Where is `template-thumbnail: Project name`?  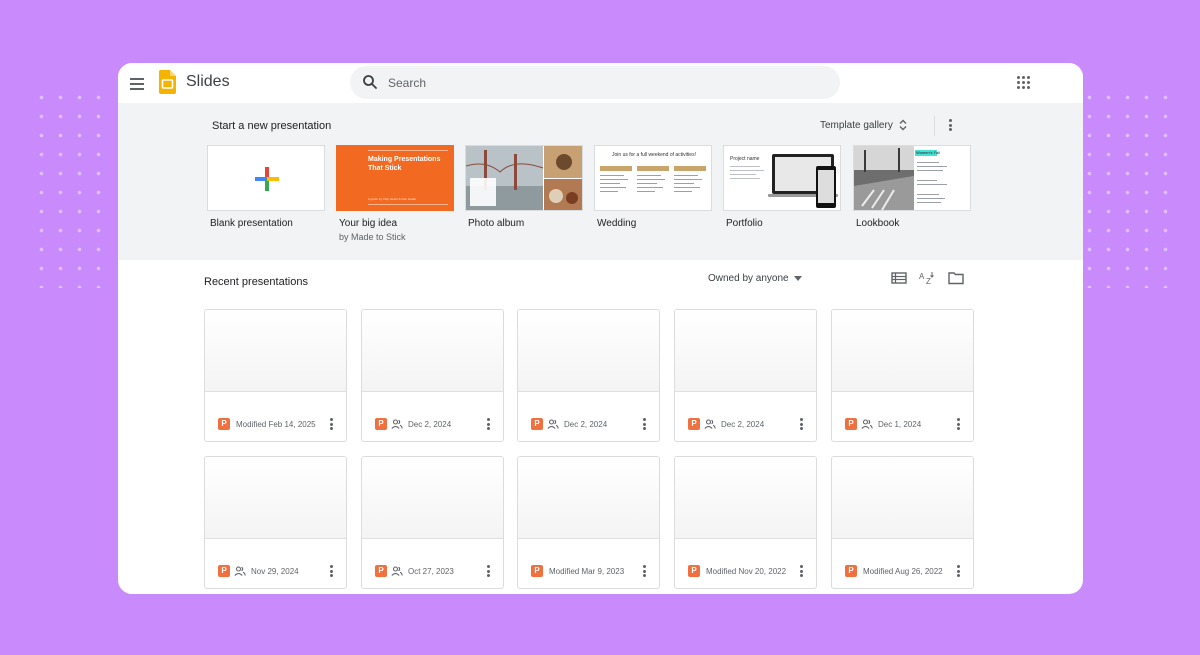 template-thumbnail: Project name is located at coordinates (782, 178).